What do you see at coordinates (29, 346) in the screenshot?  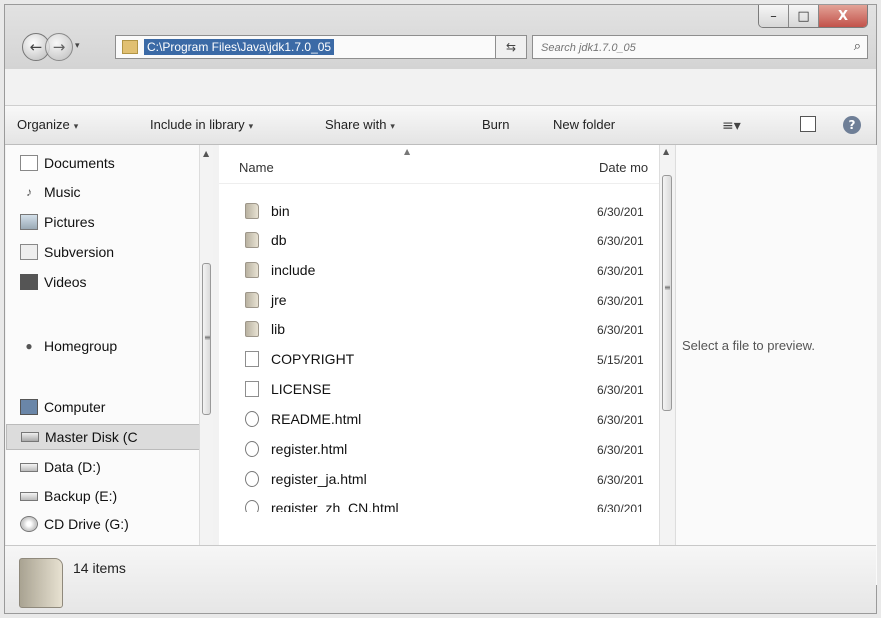 I see `homegroup-icon: ●` at bounding box center [29, 346].